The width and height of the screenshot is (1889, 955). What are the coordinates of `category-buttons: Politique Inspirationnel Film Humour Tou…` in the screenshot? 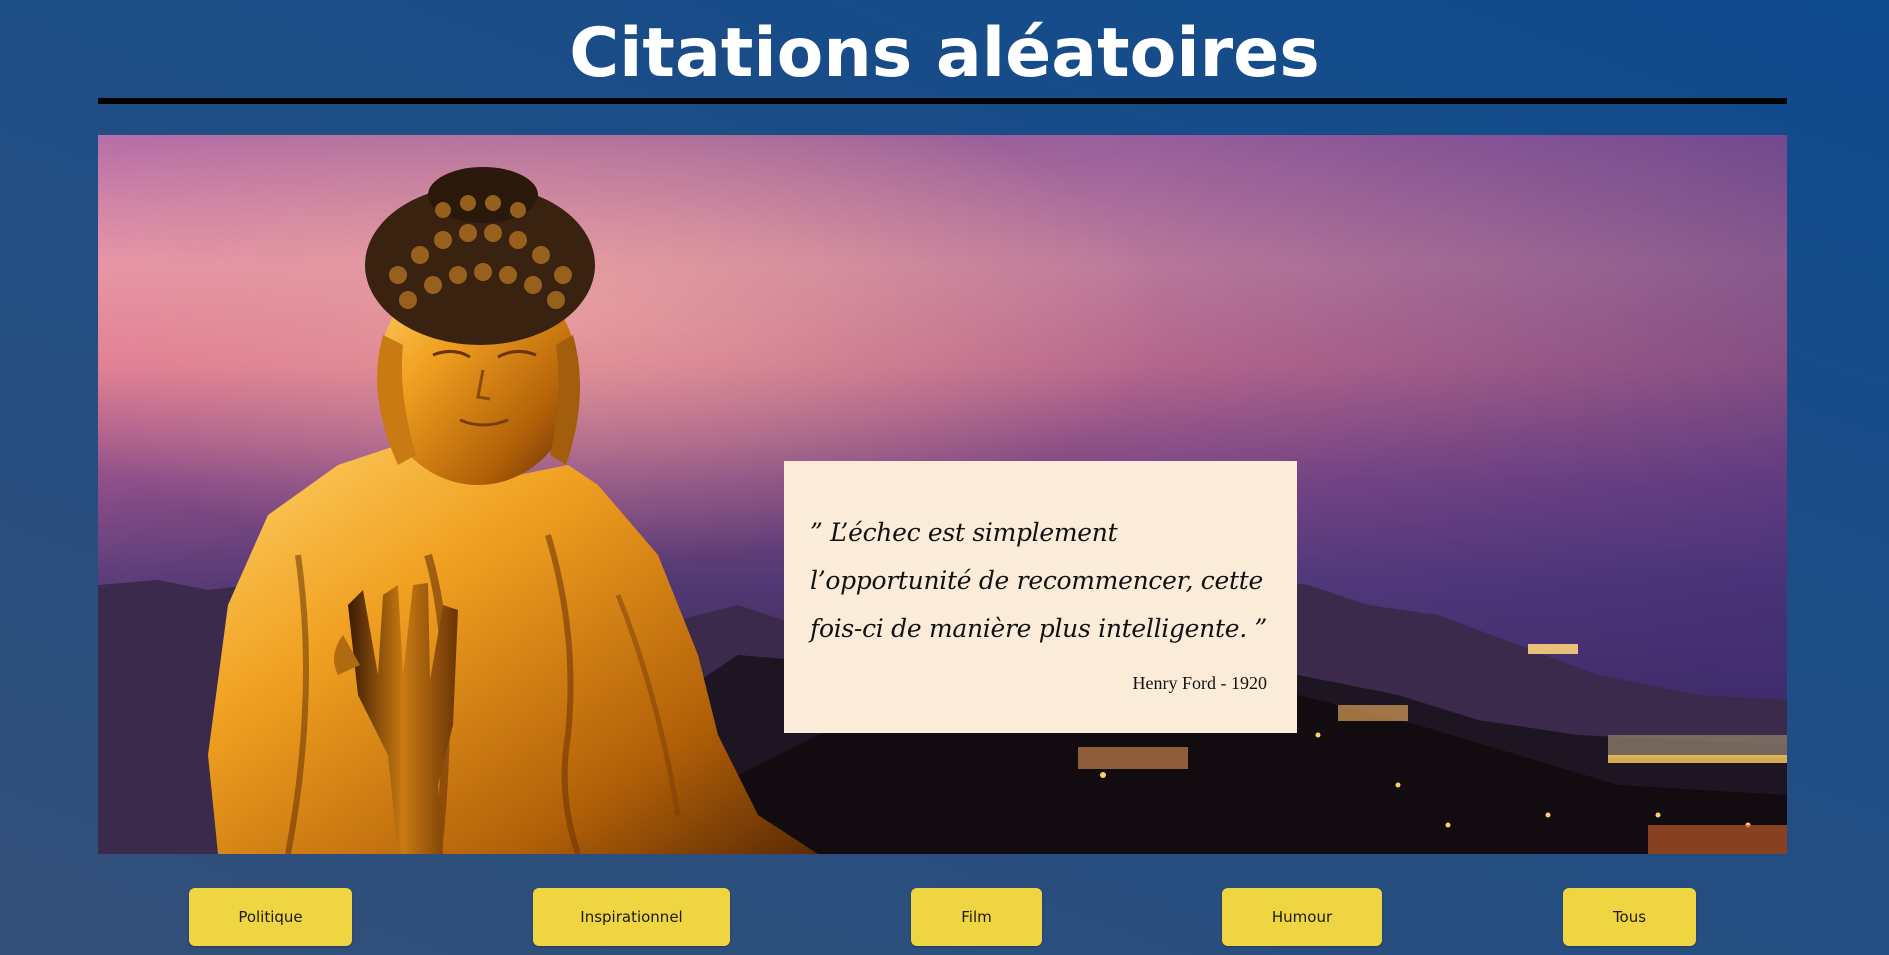 It's located at (944, 917).